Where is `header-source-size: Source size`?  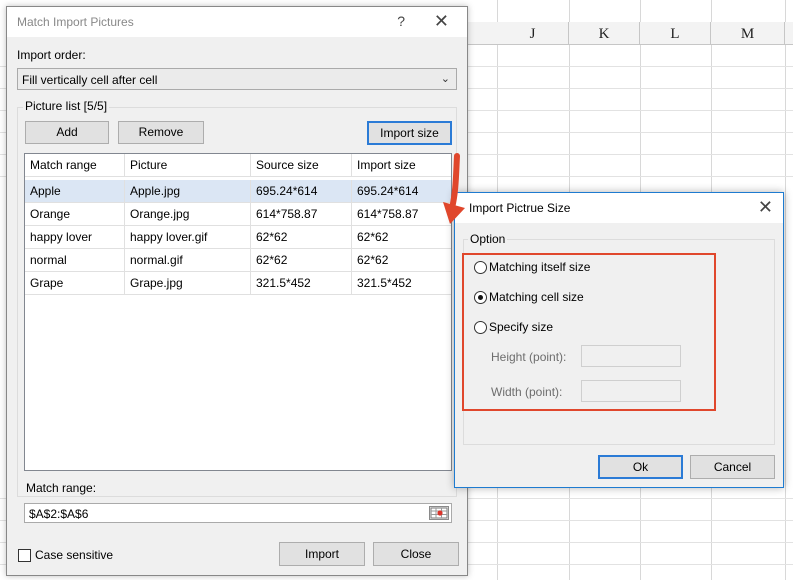 header-source-size: Source size is located at coordinates (301, 165).